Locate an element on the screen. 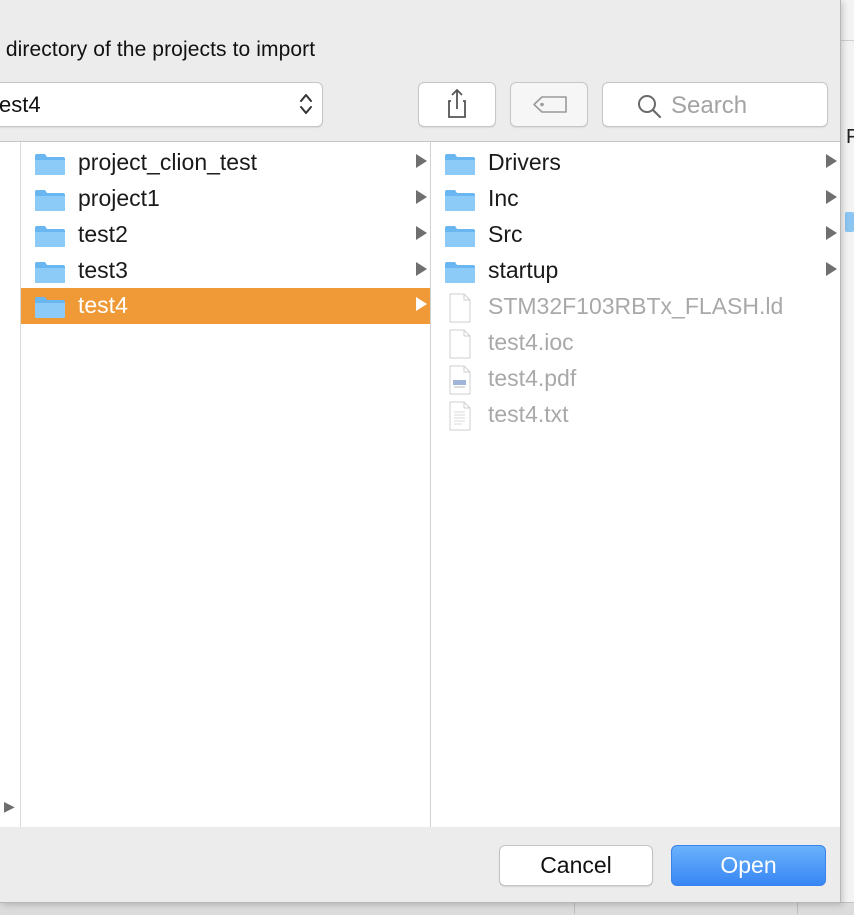 The image size is (854, 915). item-name: Src is located at coordinates (505, 234).